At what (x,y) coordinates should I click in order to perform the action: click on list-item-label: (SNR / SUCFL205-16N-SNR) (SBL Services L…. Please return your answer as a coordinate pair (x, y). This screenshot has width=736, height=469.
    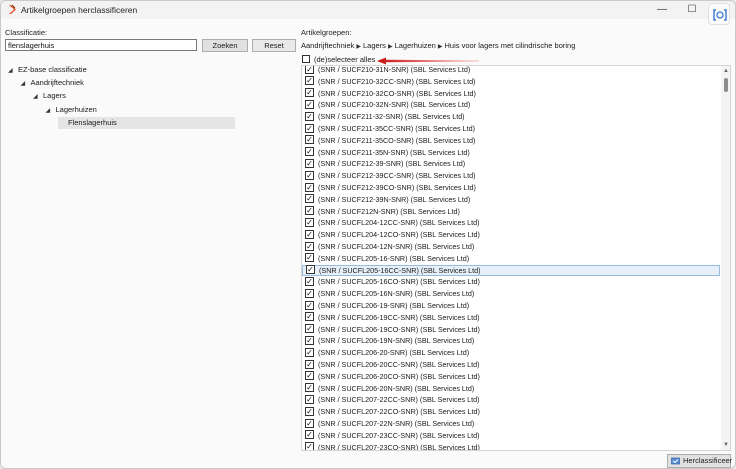
    Looking at the image, I should click on (396, 294).